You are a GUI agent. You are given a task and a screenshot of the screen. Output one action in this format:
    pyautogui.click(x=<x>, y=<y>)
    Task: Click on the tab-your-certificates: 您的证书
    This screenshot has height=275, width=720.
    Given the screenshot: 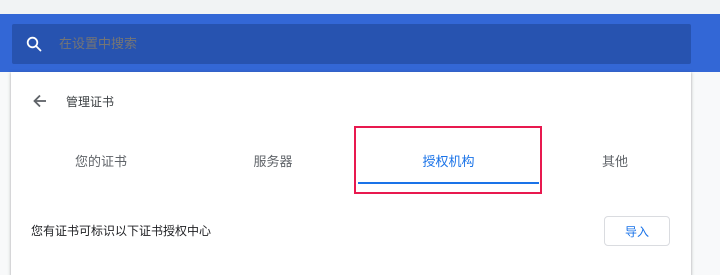 What is the action you would take?
    pyautogui.click(x=101, y=160)
    